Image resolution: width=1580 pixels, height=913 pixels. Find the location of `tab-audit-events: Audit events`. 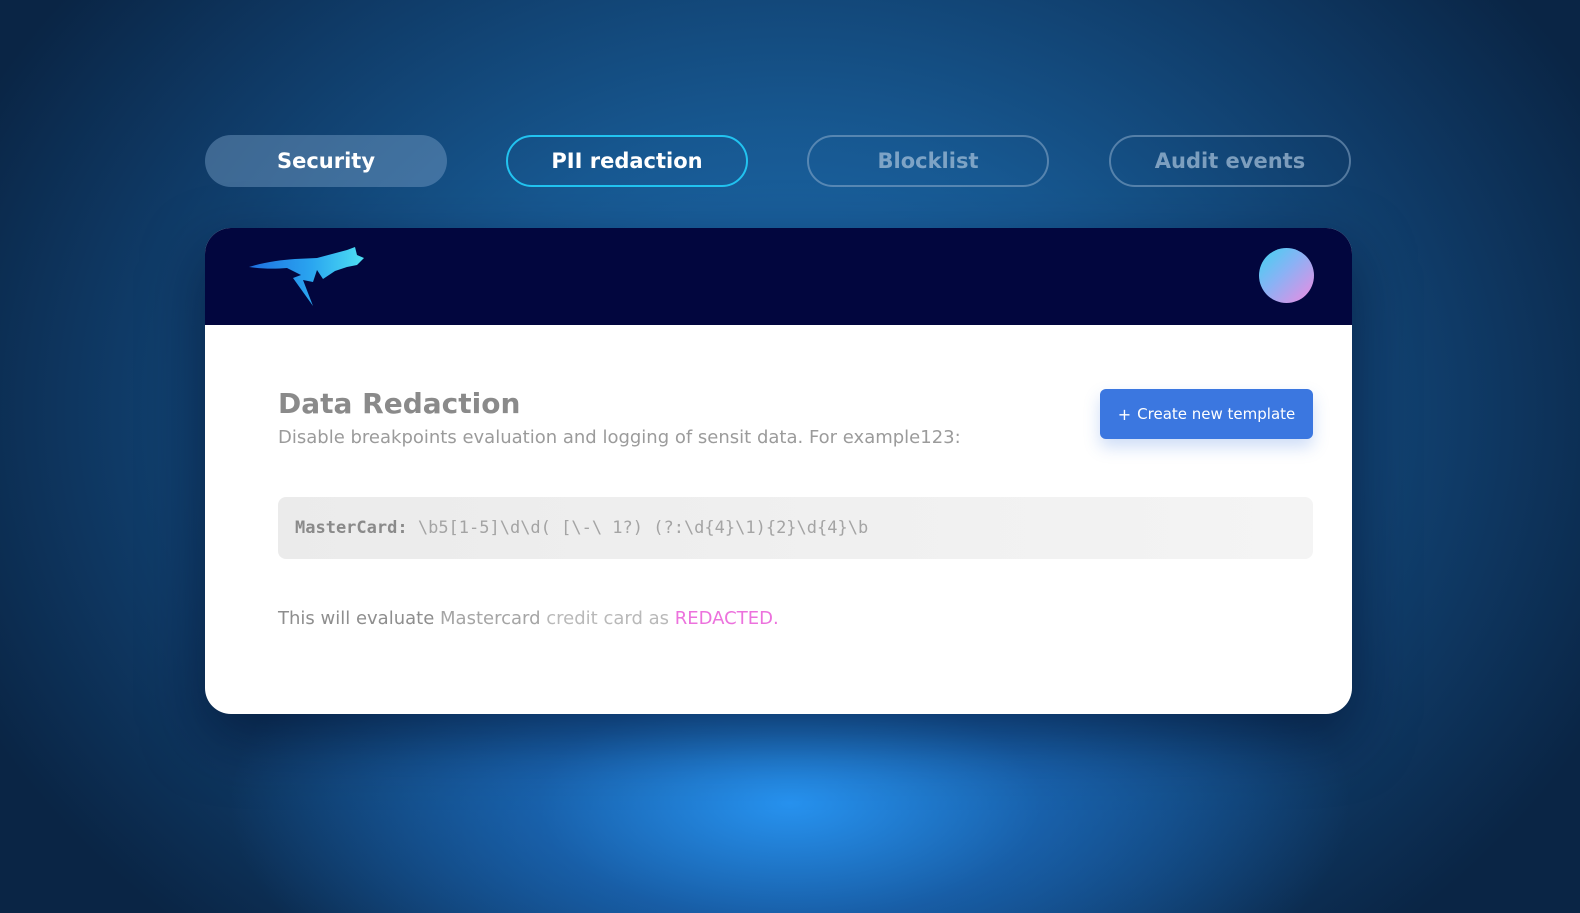

tab-audit-events: Audit events is located at coordinates (1230, 161).